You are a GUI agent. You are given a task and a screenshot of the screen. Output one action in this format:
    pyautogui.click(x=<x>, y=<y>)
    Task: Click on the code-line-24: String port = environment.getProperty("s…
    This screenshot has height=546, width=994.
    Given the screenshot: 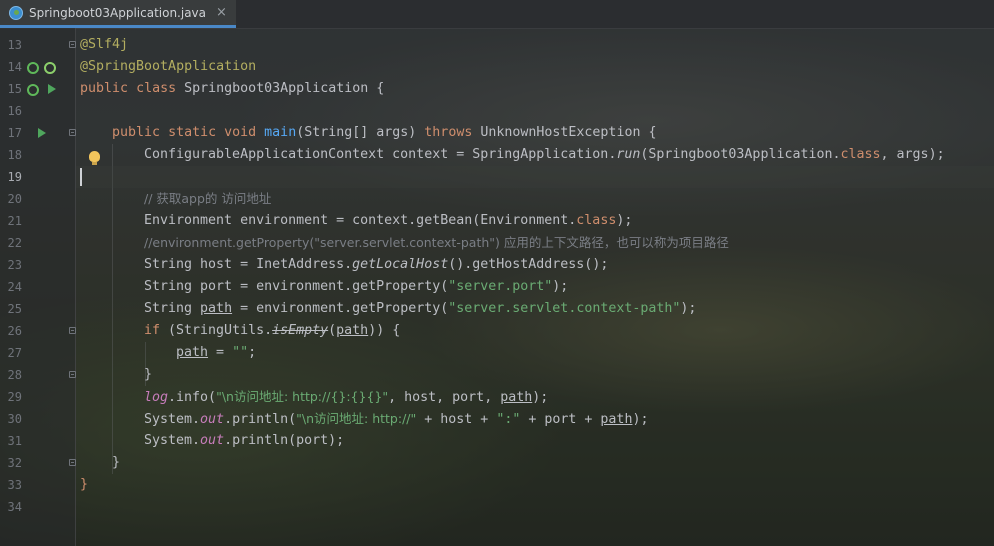 What is the action you would take?
    pyautogui.click(x=356, y=286)
    